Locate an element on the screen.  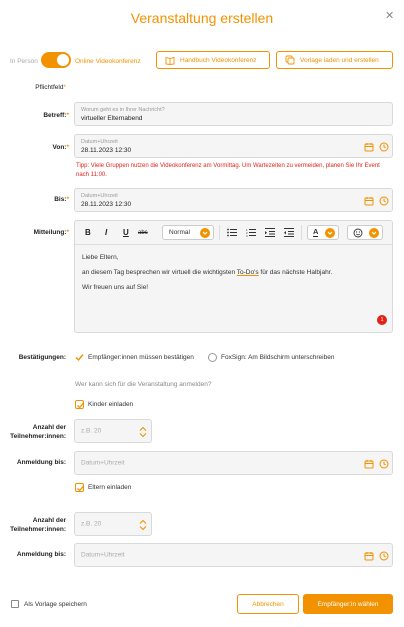
format-select: Normal is located at coordinates (188, 232).